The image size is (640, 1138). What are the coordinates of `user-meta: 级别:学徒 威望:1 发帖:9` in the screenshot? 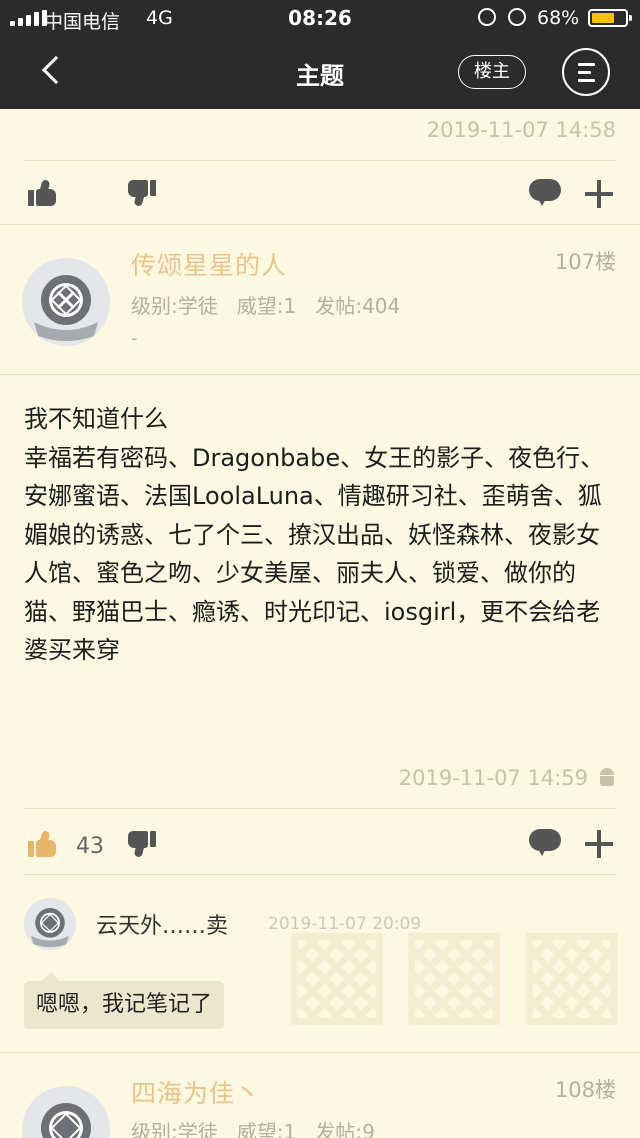 It's located at (253, 1129).